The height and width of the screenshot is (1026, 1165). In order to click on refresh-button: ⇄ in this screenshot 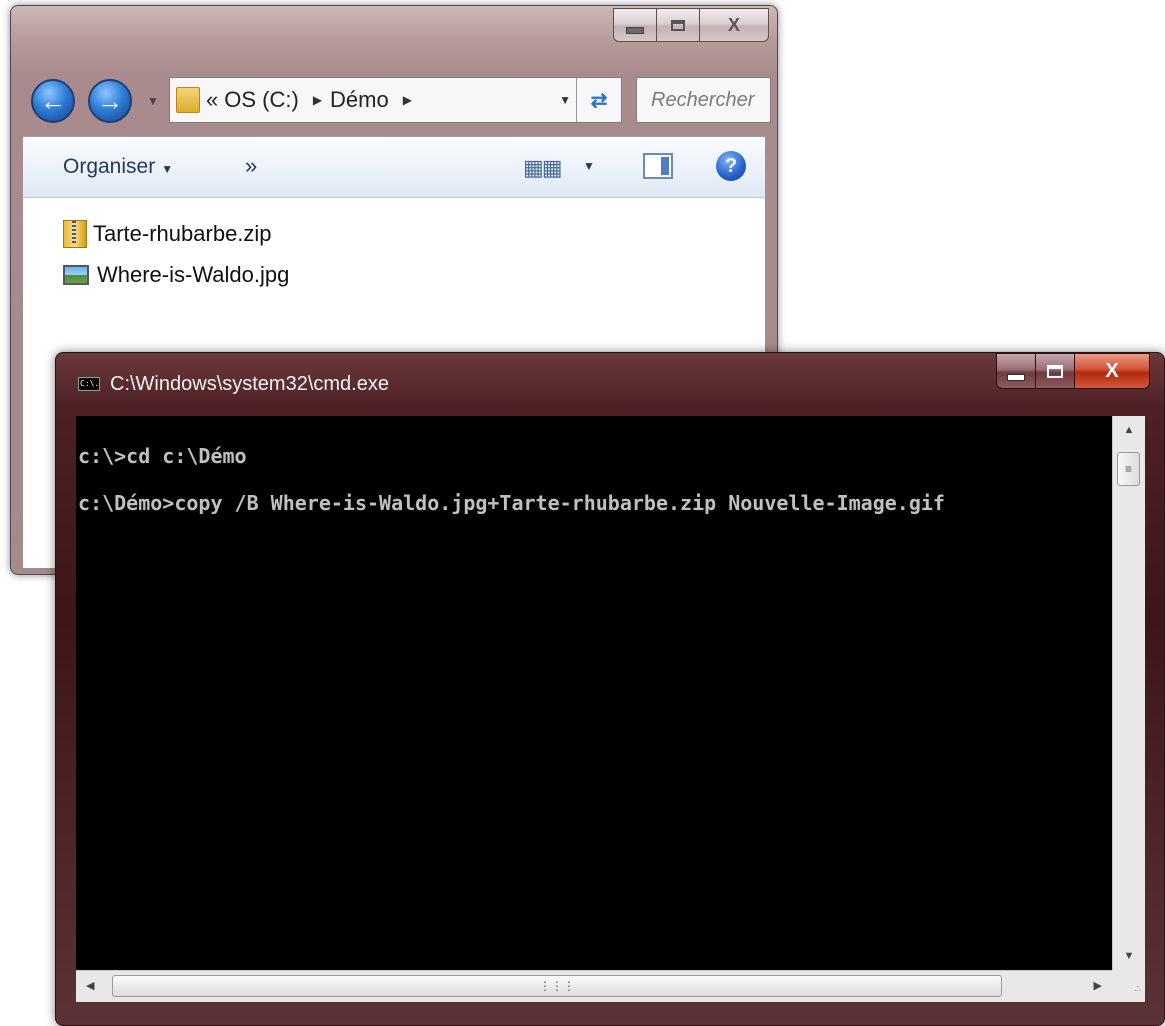, I will do `click(598, 100)`.